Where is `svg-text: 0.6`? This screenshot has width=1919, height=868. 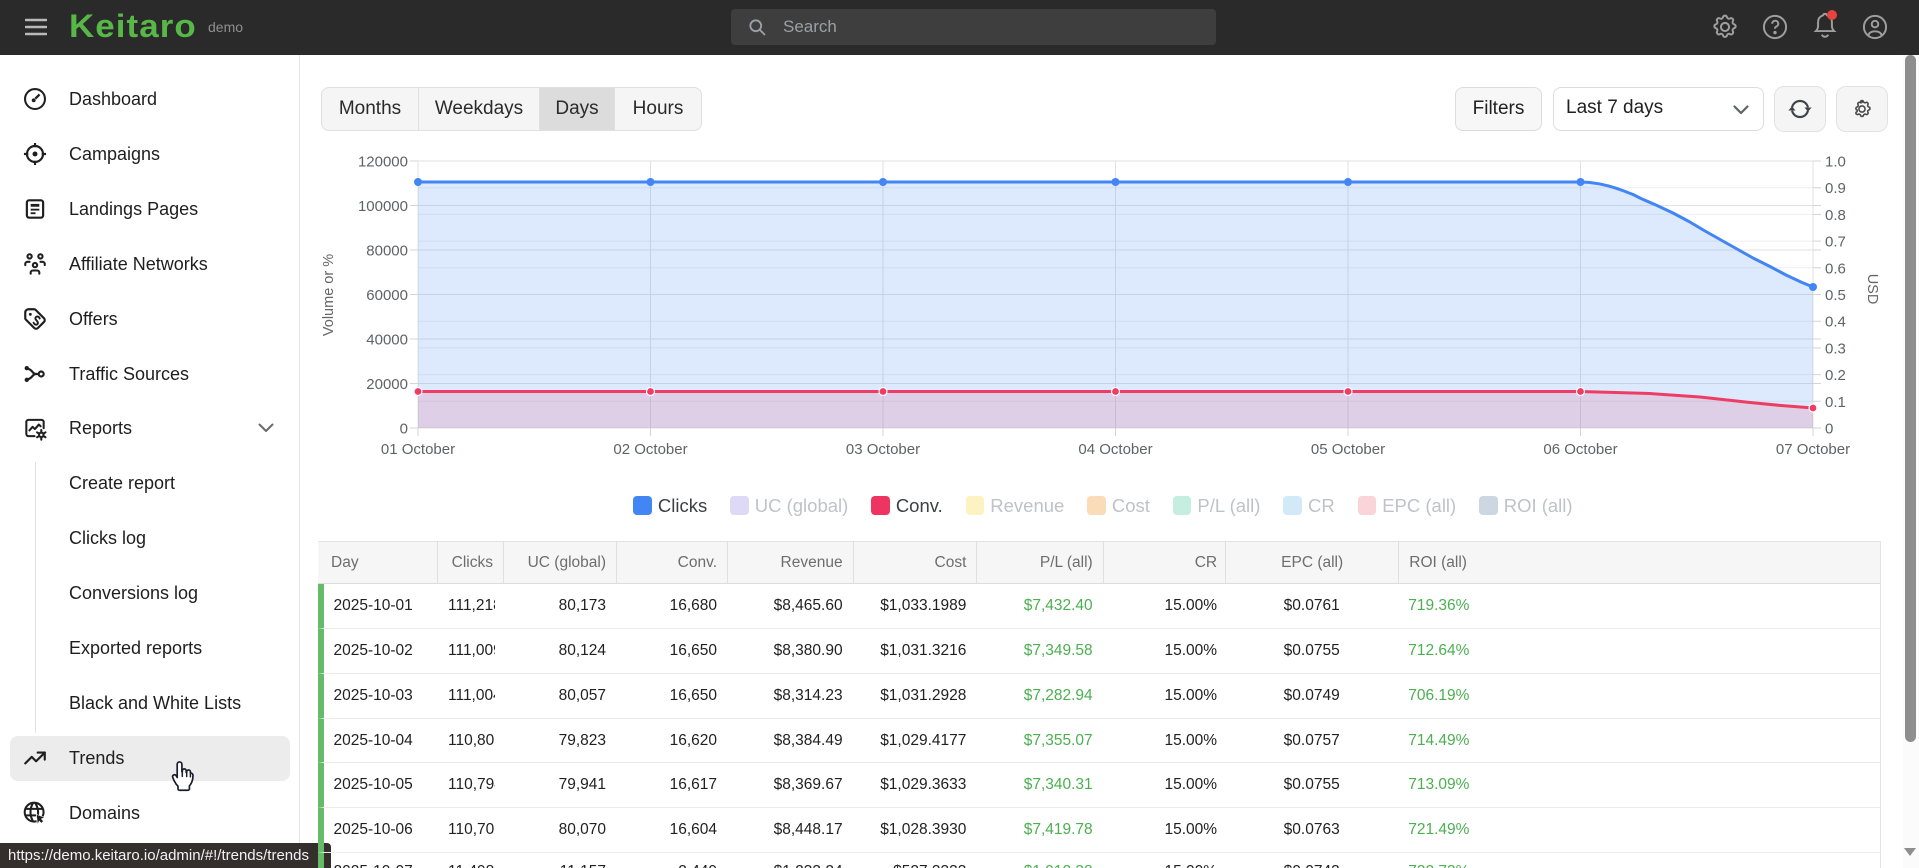 svg-text: 0.6 is located at coordinates (1835, 268).